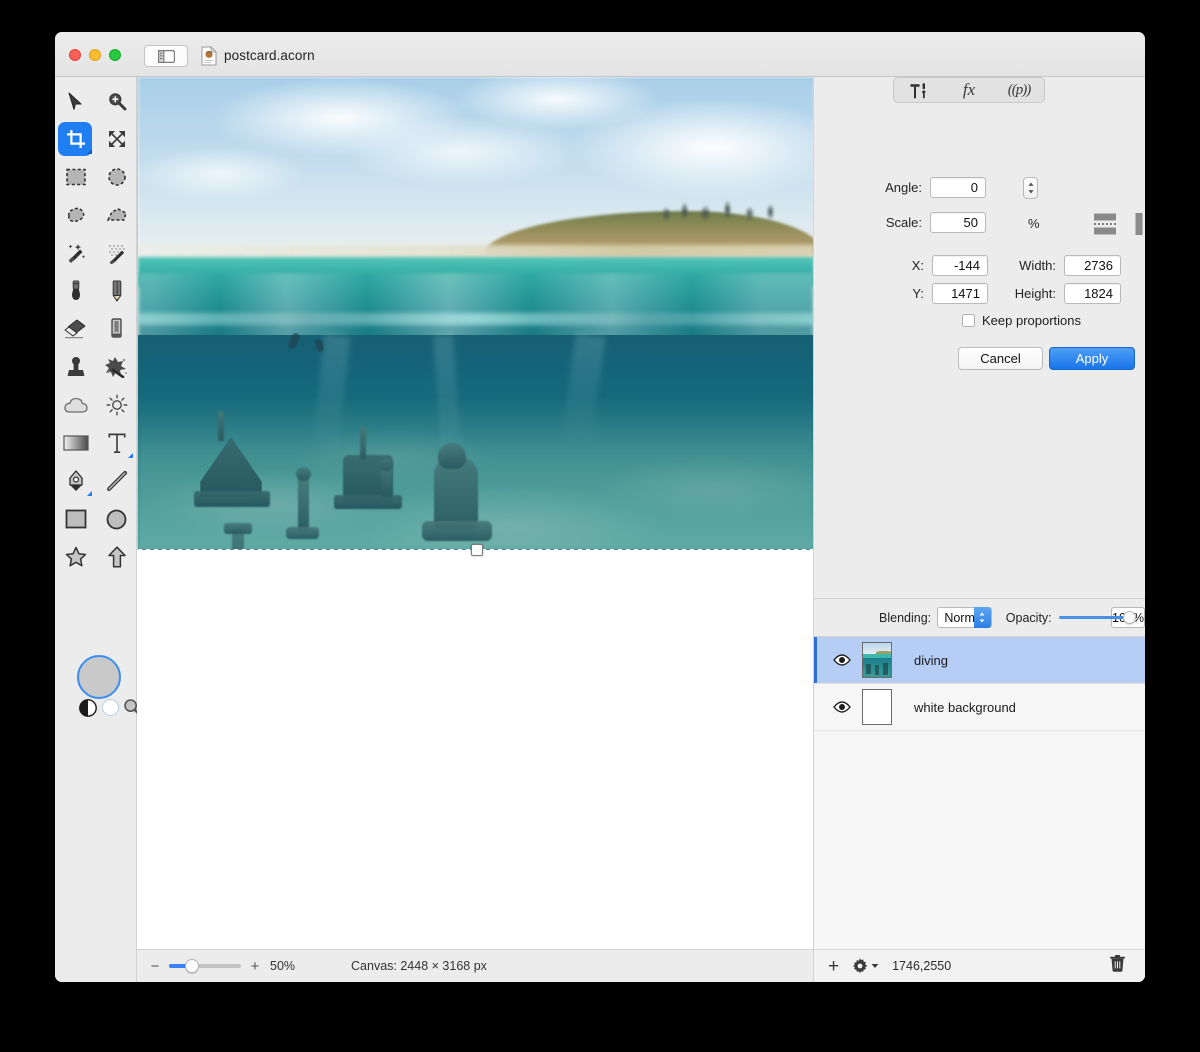 Image resolution: width=1200 pixels, height=1052 pixels. What do you see at coordinates (88, 708) in the screenshot?
I see `black-white-swatch-icon` at bounding box center [88, 708].